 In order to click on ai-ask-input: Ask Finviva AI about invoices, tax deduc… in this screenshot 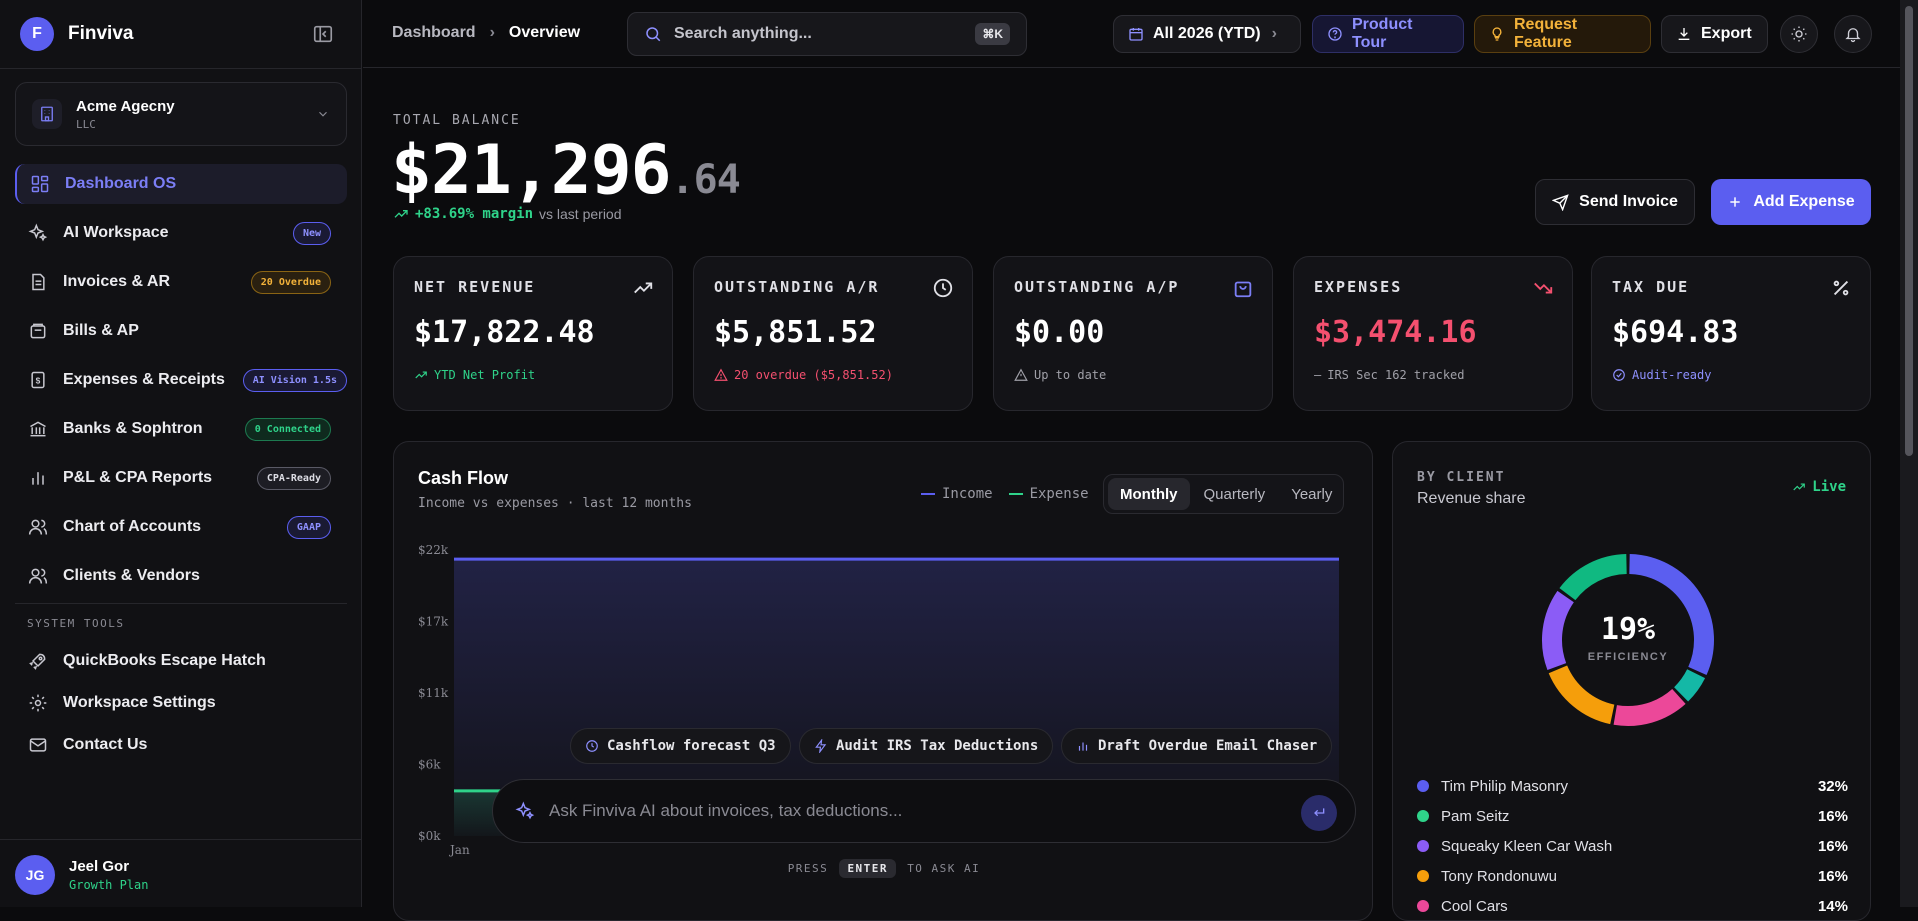, I will do `click(924, 811)`.